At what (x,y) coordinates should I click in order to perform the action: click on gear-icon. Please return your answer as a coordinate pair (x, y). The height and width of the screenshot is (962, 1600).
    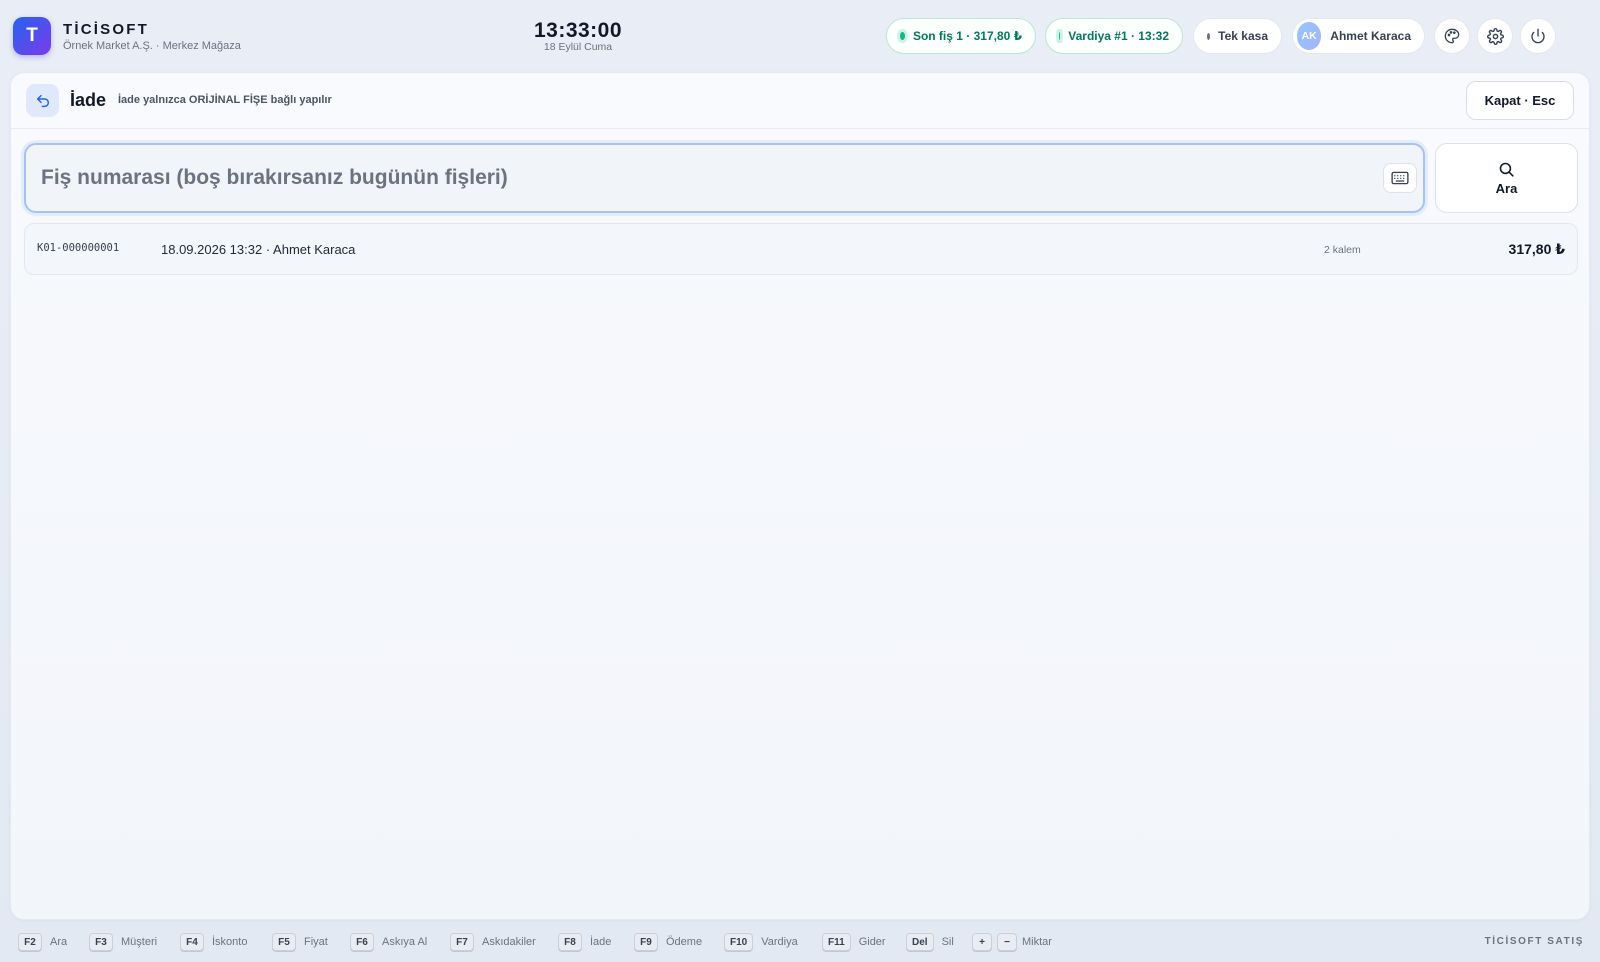
    Looking at the image, I should click on (1495, 36).